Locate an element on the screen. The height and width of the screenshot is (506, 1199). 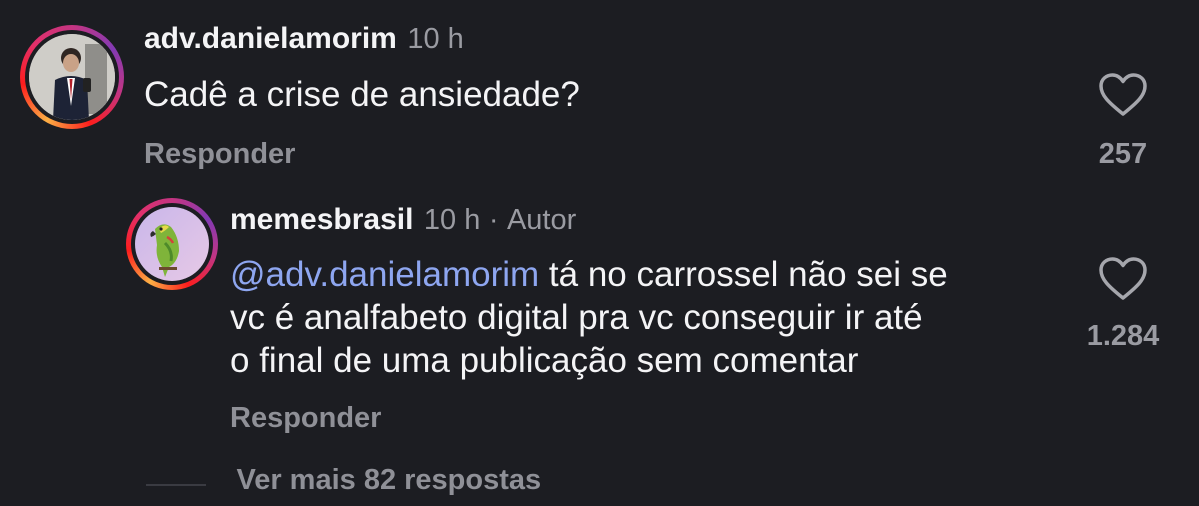
user-photo-icon is located at coordinates (72, 77).